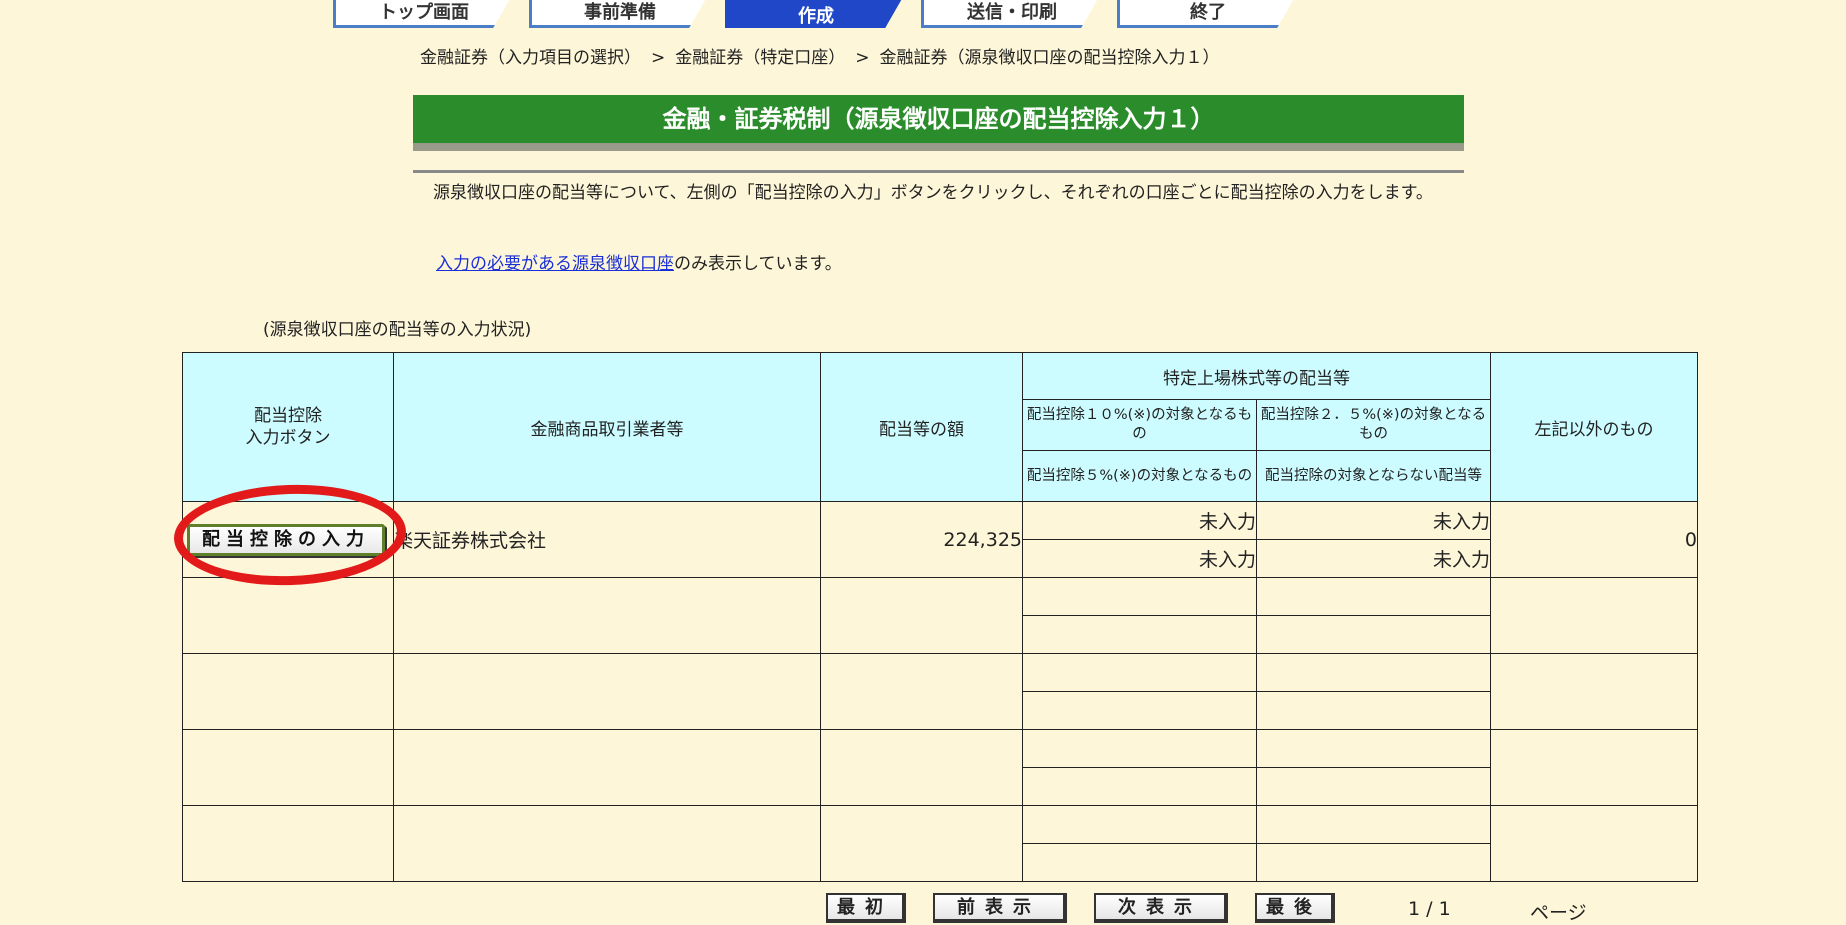  I want to click on header-amount: 配当等の額, so click(921, 427).